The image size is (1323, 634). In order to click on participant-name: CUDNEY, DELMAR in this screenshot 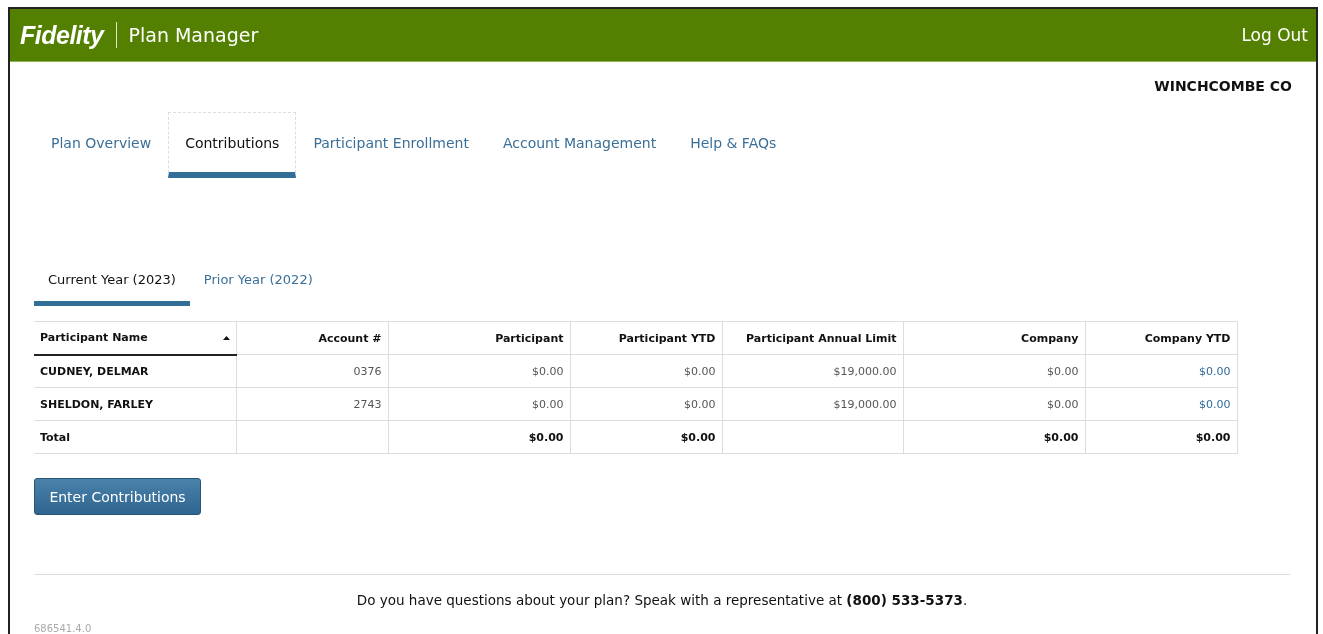, I will do `click(94, 371)`.